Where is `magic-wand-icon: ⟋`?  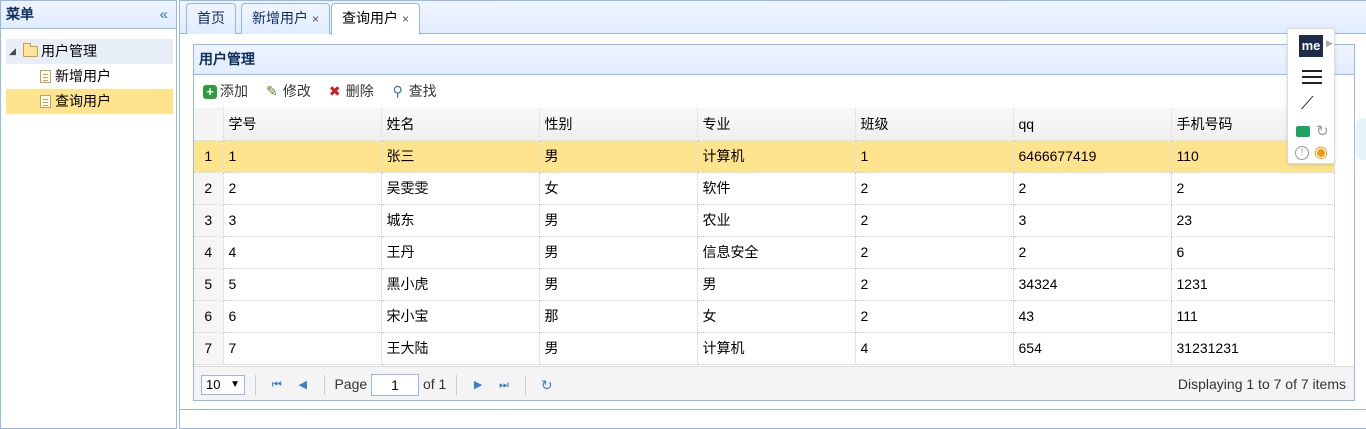
magic-wand-icon: ⟋ is located at coordinates (1307, 103).